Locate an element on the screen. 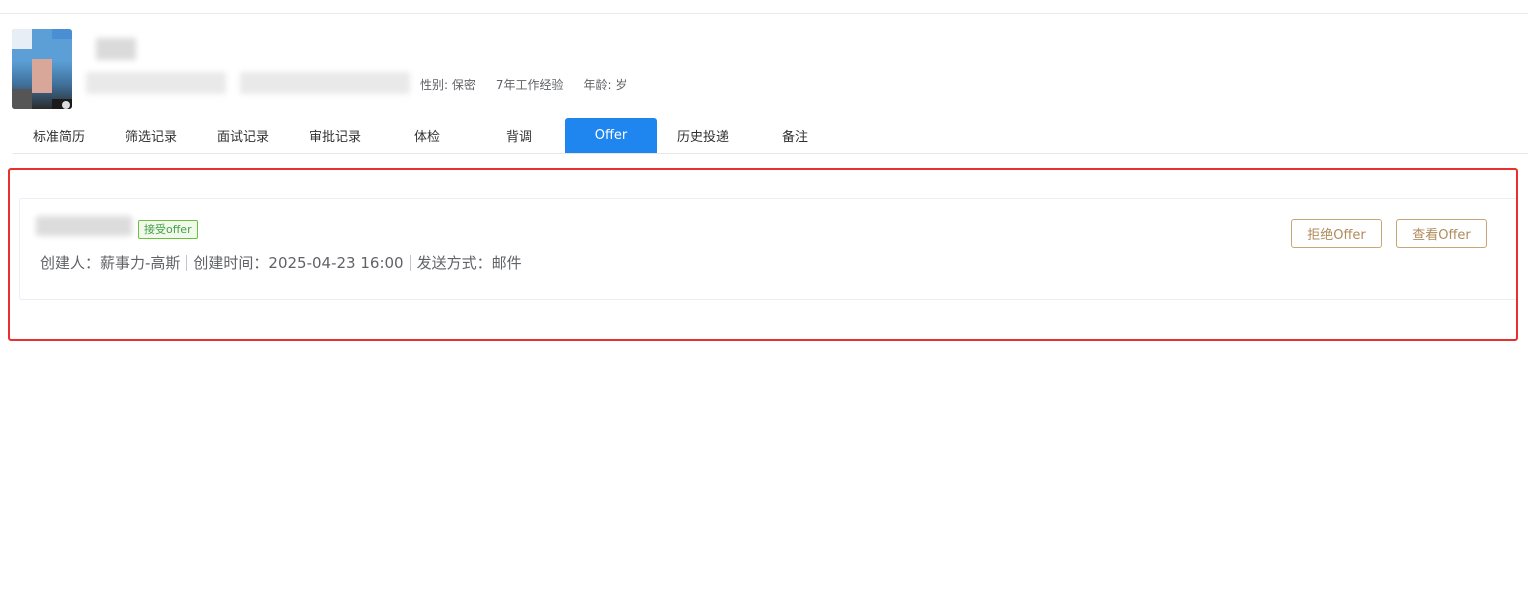  tab-screening-records: 筛选记录 is located at coordinates (151, 135).